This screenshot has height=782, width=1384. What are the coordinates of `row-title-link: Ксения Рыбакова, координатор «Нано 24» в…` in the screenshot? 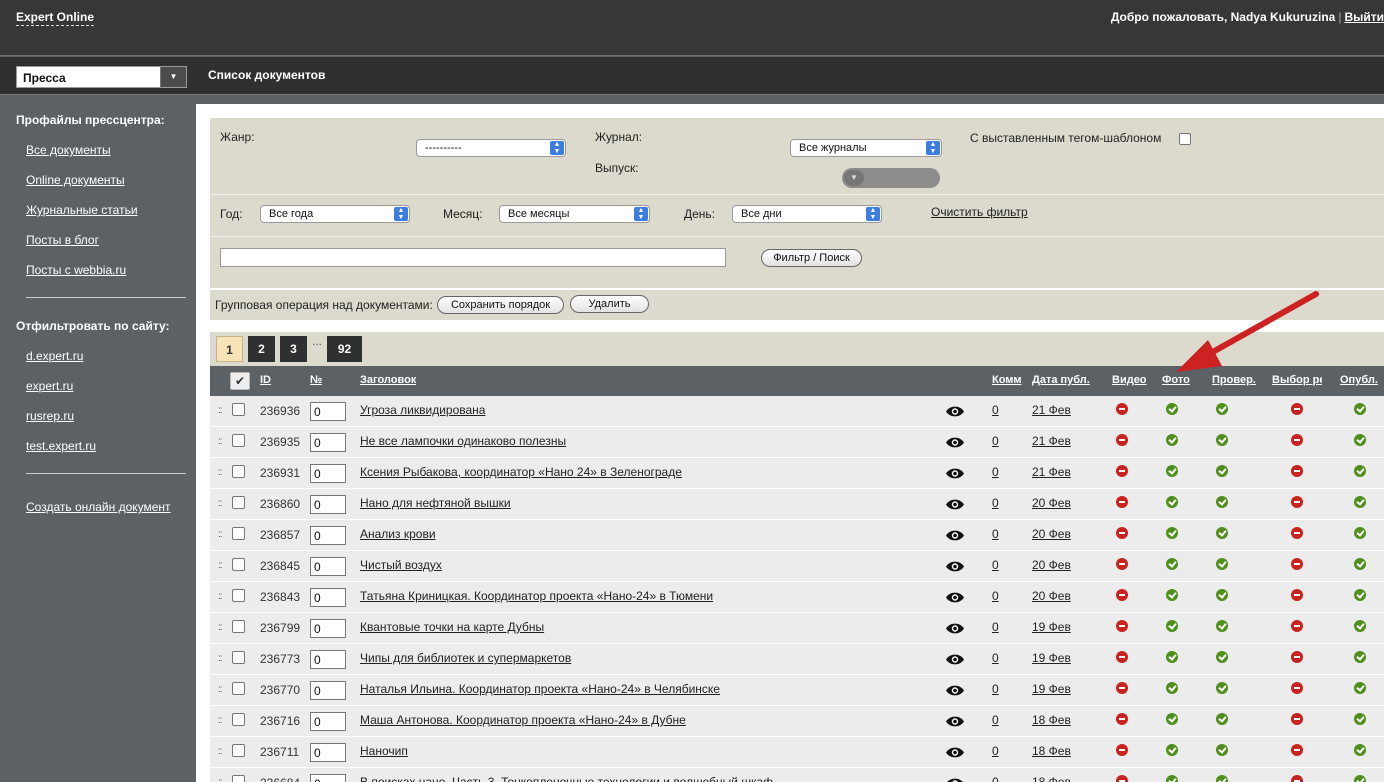 It's located at (521, 472).